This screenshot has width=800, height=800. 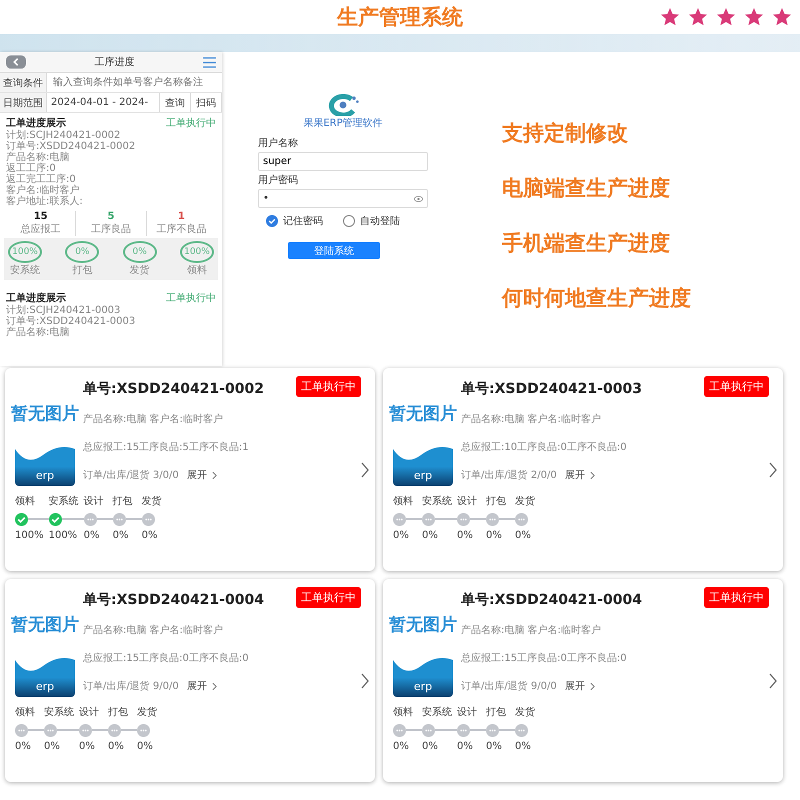 I want to click on password-field: •, so click(x=343, y=198).